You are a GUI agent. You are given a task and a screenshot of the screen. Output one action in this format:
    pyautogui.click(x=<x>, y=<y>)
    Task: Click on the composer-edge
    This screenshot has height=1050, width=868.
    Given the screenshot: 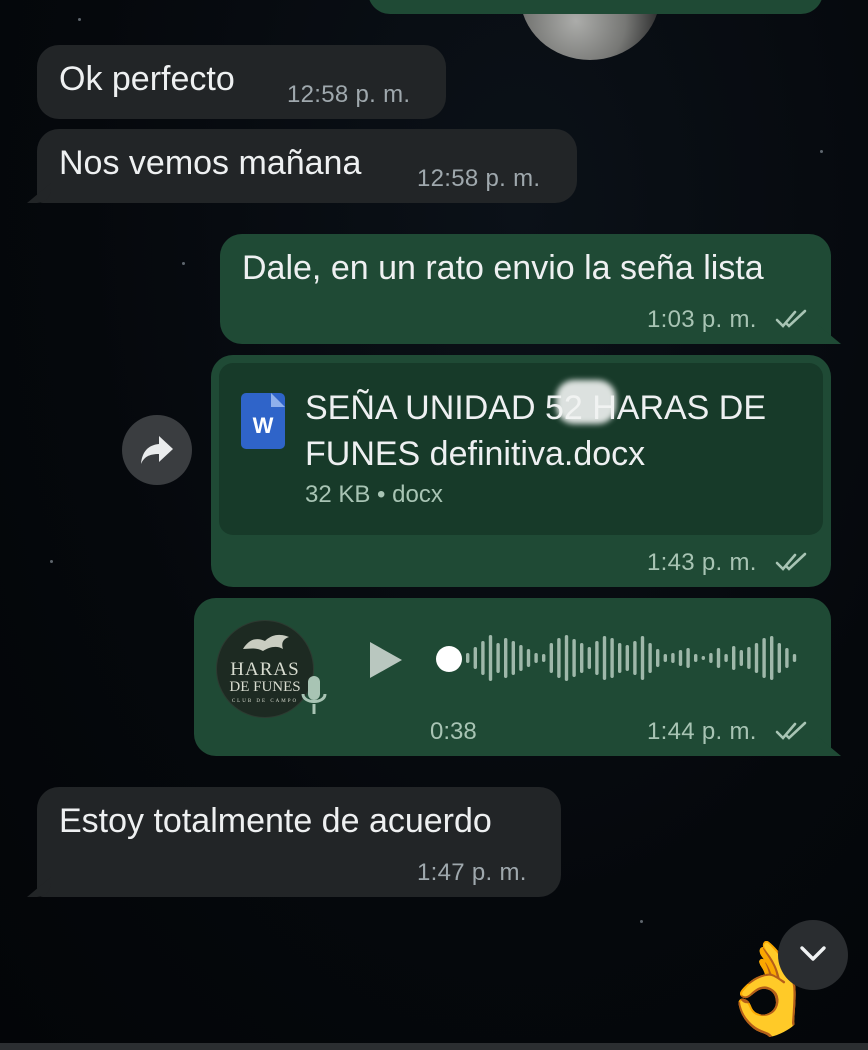 What is the action you would take?
    pyautogui.click(x=434, y=1046)
    